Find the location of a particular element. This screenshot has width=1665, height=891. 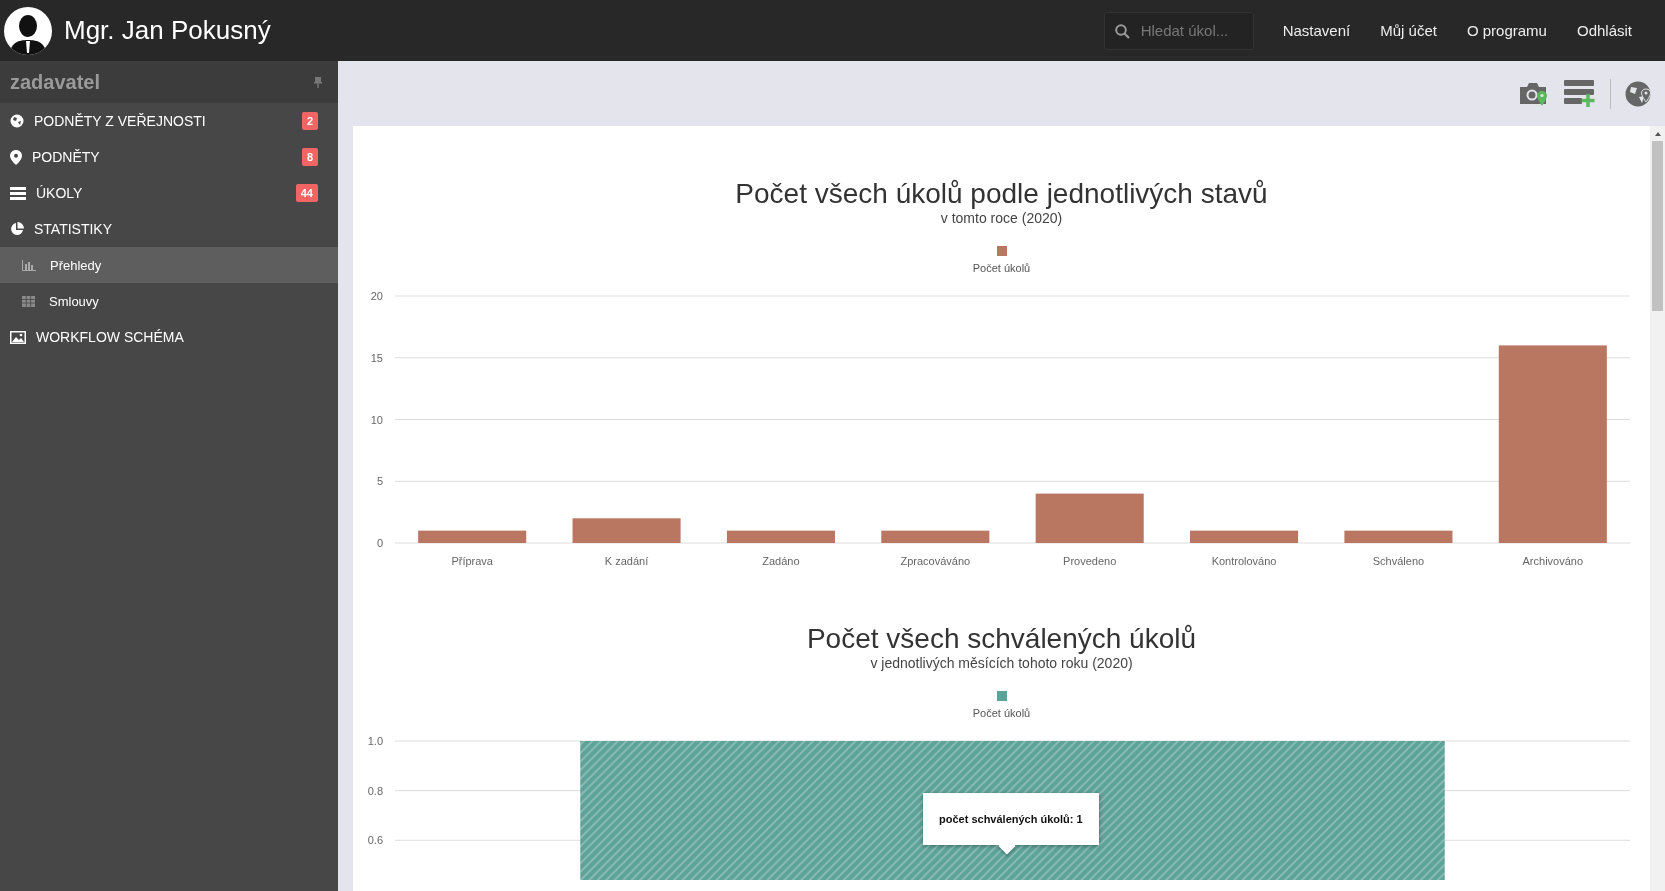

globe-icon is located at coordinates (17, 121).